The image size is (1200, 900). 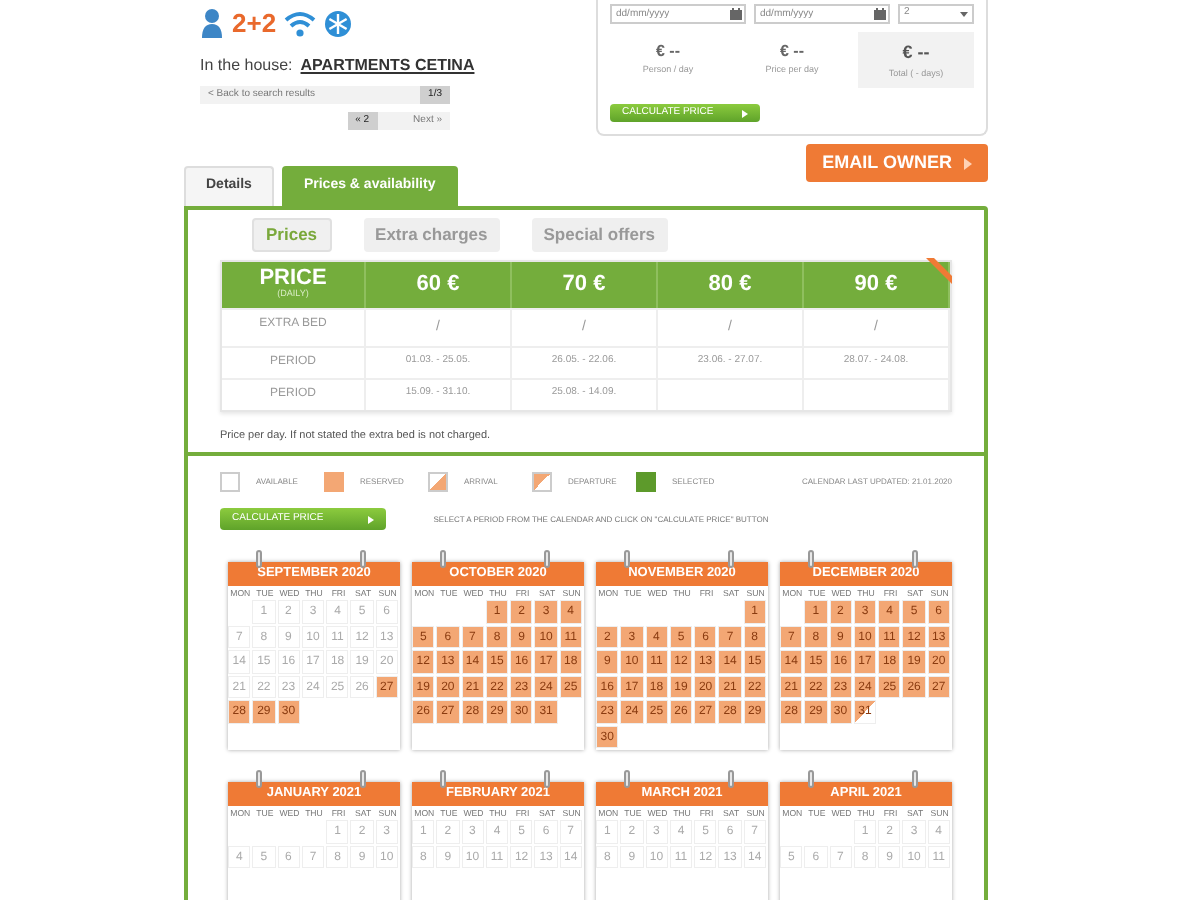 I want to click on price-value: 70 €, so click(x=584, y=284).